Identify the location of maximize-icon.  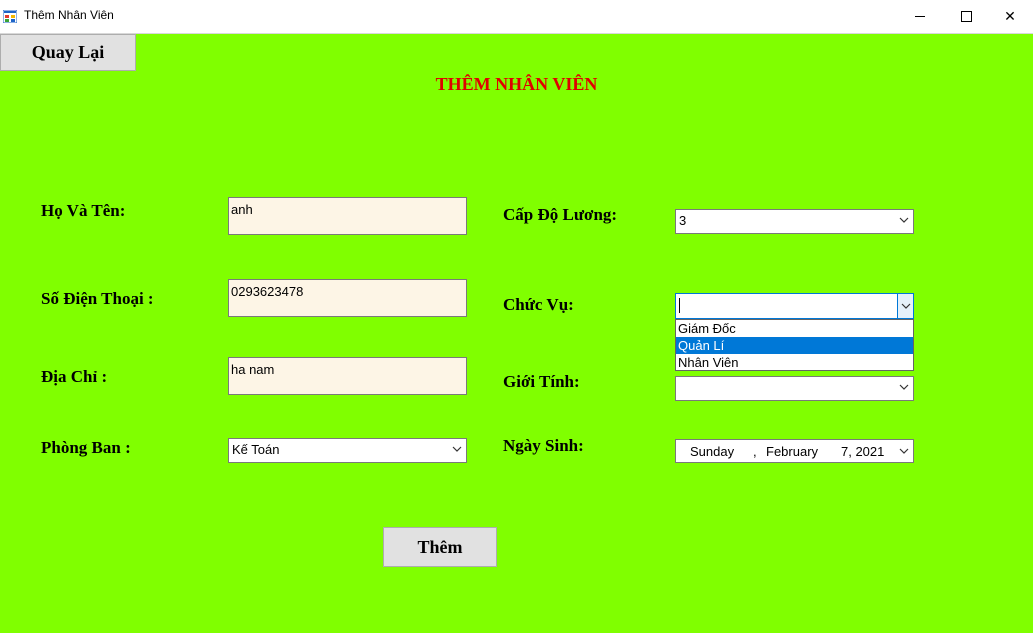
(966, 16).